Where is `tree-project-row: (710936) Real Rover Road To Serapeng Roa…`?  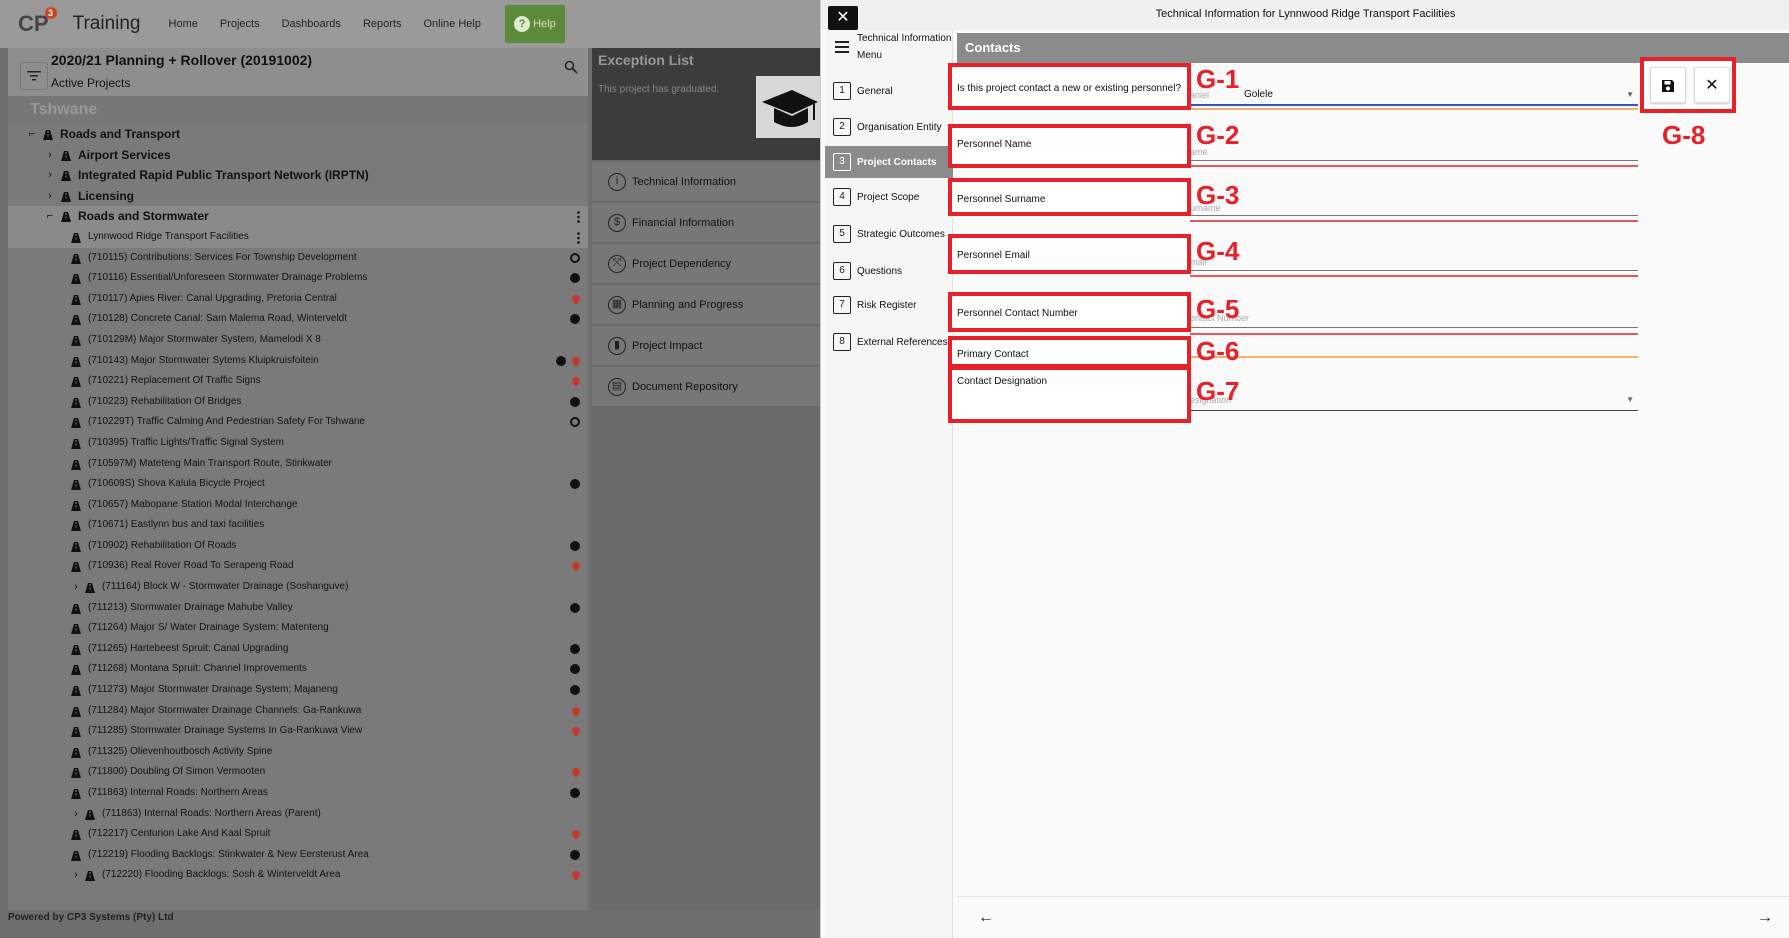 tree-project-row: (710936) Real Rover Road To Serapeng Roa… is located at coordinates (298, 566).